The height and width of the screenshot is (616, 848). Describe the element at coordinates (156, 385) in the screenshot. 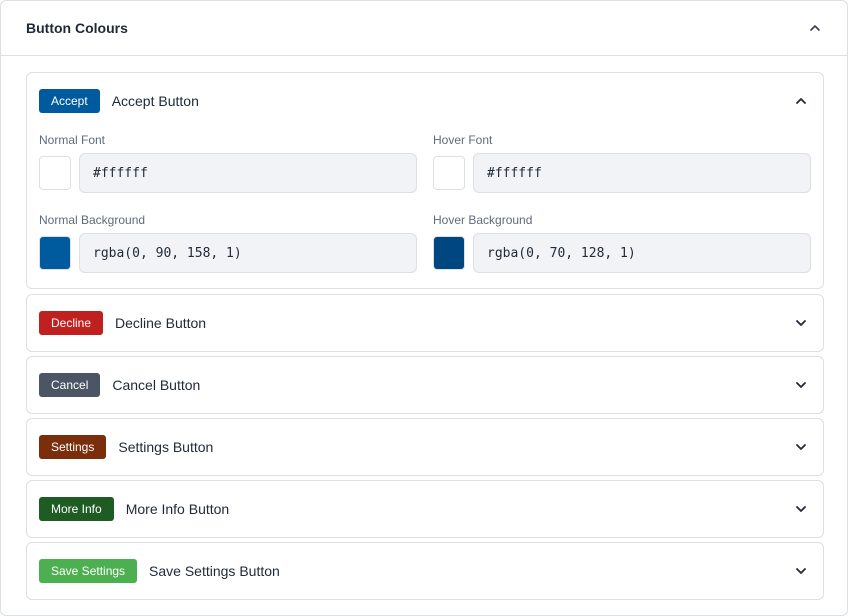

I see `cancel-section-label: Cancel Button` at that location.